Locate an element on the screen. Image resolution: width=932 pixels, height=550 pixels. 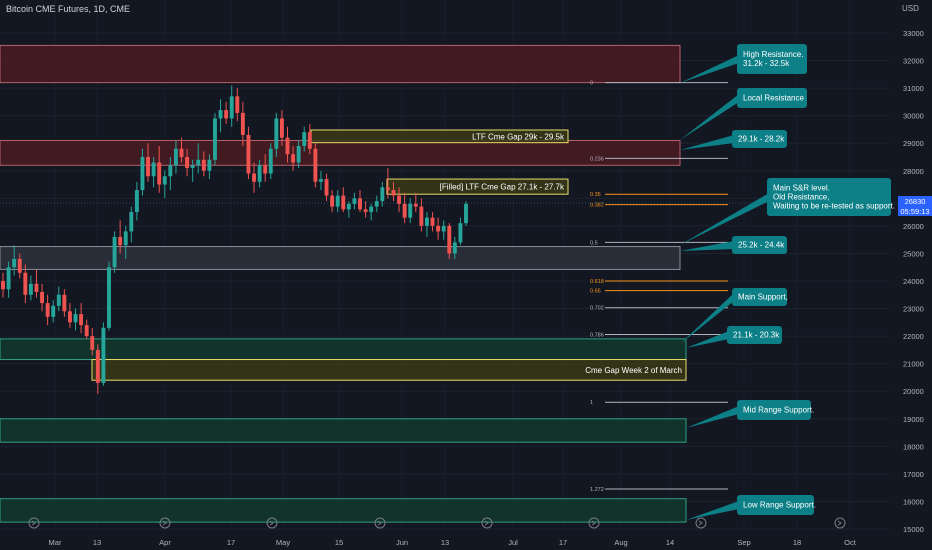
fib-label: 0.5 is located at coordinates (594, 243).